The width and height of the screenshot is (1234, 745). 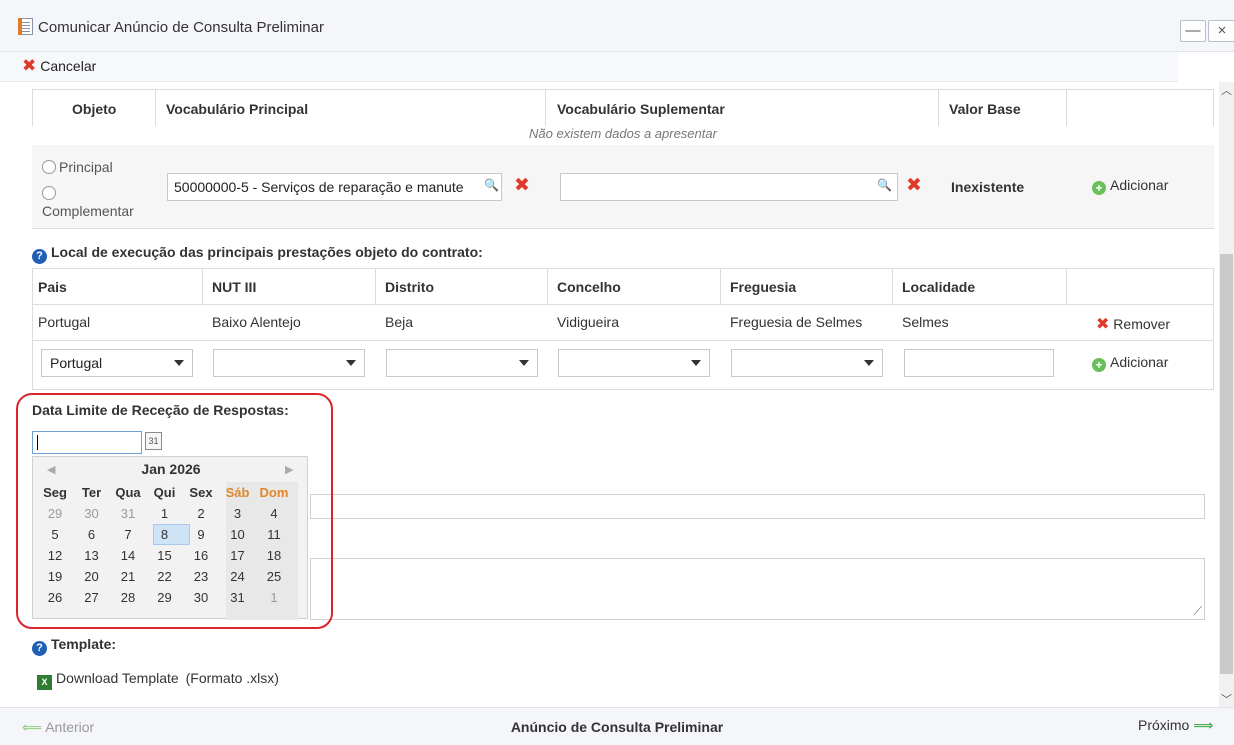 What do you see at coordinates (1203, 725) in the screenshot?
I see `arrow-right-icon: ⟹` at bounding box center [1203, 725].